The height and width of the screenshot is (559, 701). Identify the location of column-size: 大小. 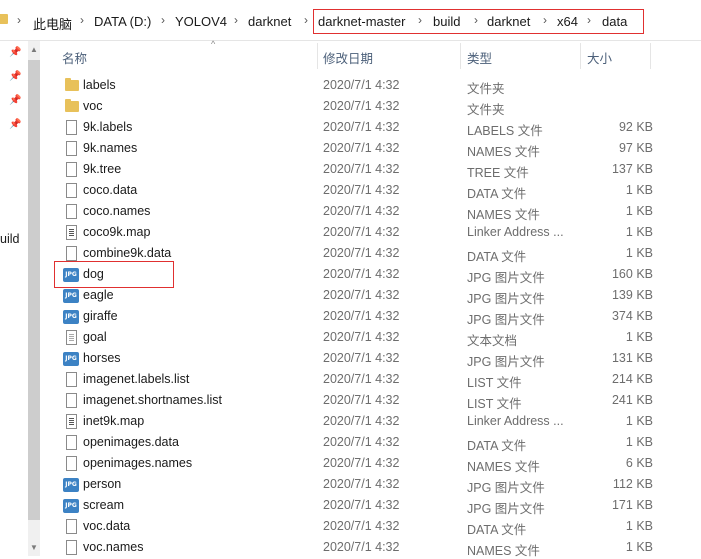
(599, 57).